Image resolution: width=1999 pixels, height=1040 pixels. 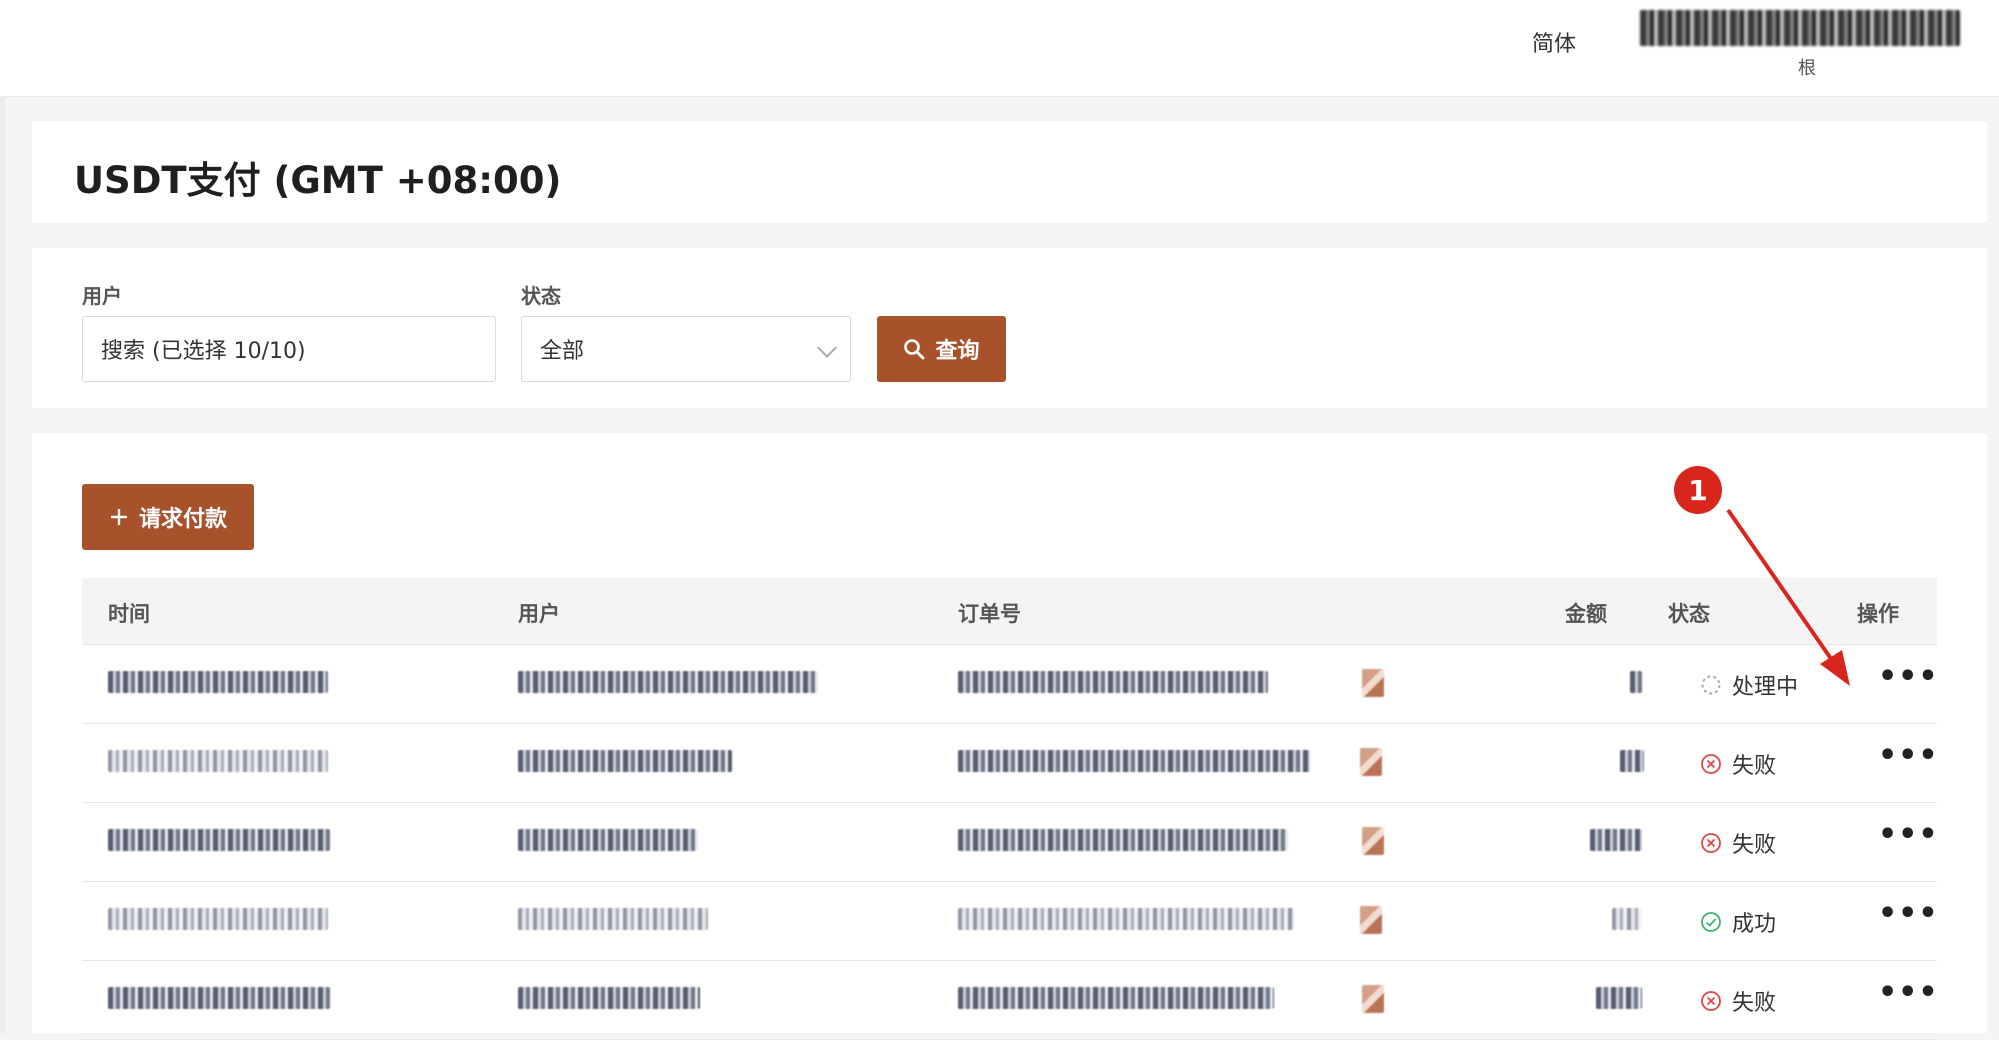 What do you see at coordinates (1878, 614) in the screenshot?
I see `column-operation: 操作` at bounding box center [1878, 614].